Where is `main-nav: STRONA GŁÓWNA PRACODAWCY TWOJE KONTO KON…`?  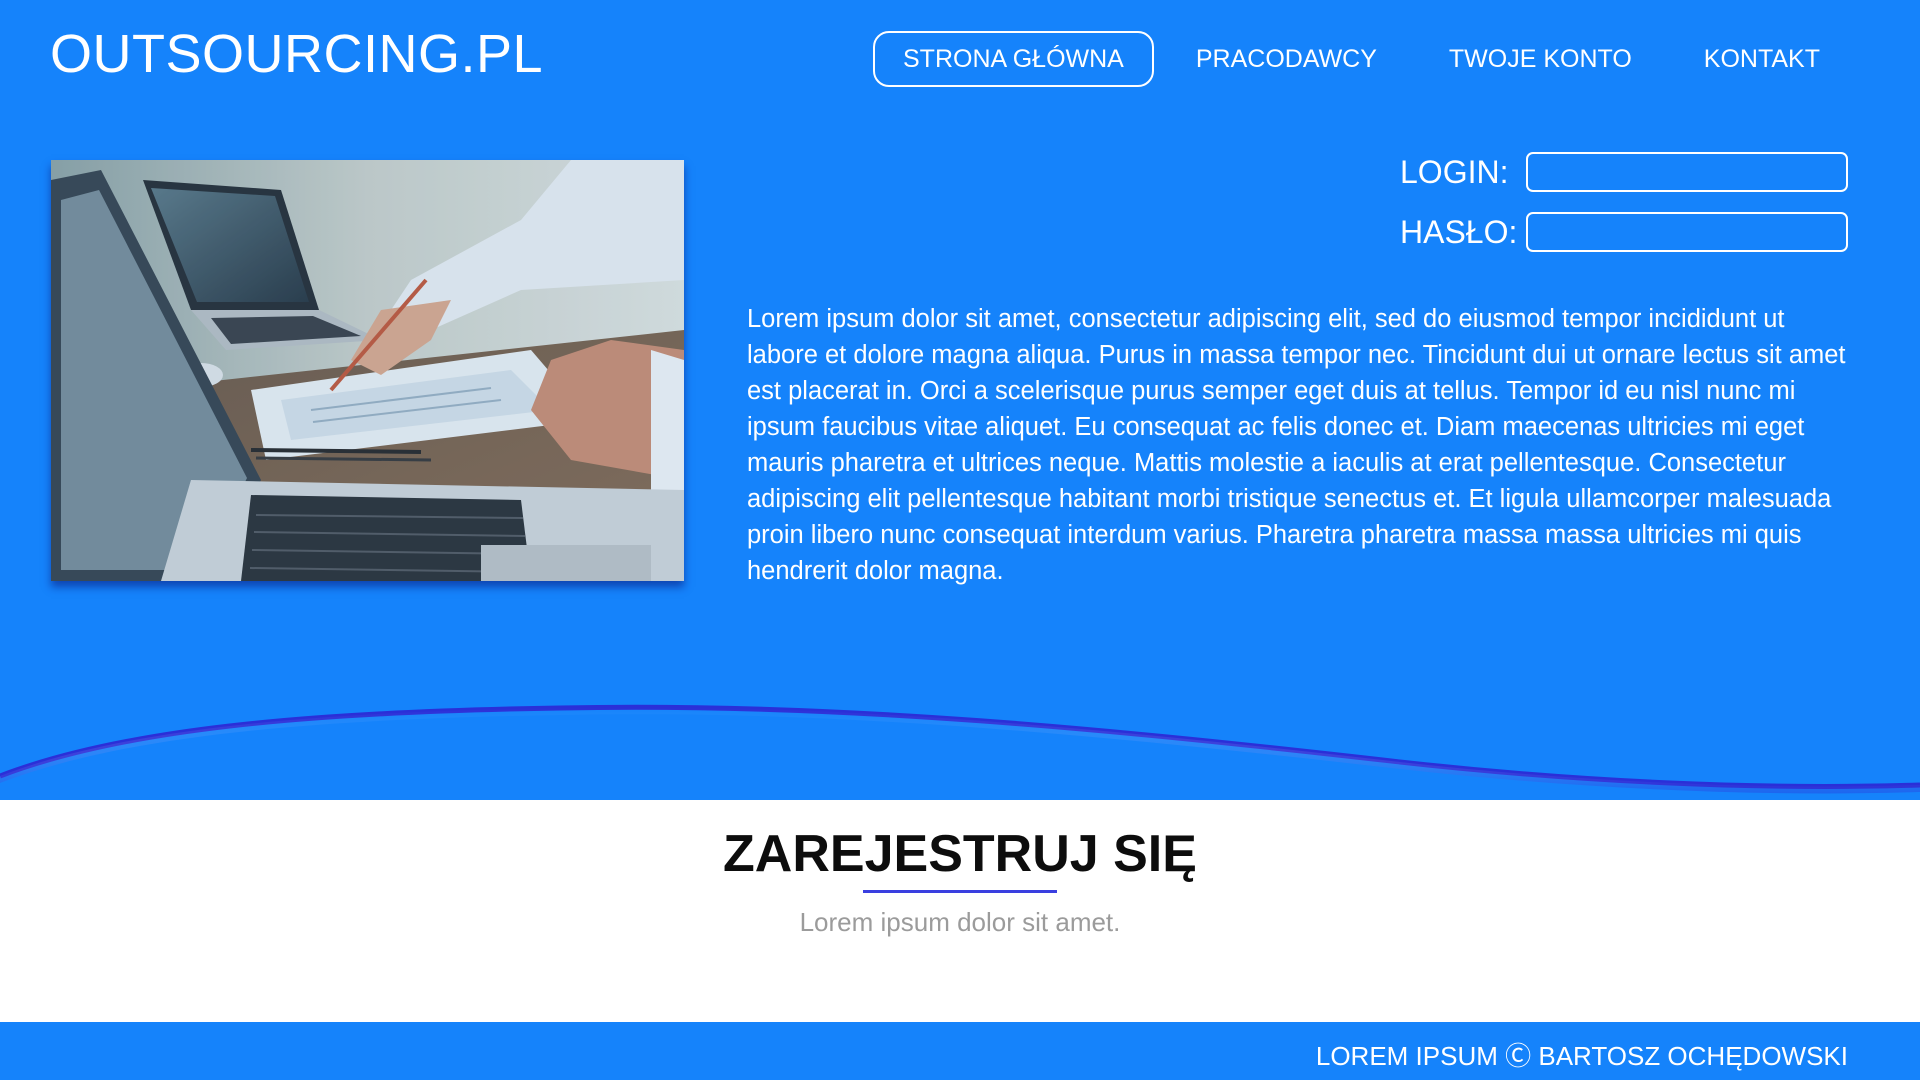 main-nav: STRONA GŁÓWNA PRACODAWCY TWOJE KONTO KON… is located at coordinates (1355, 59).